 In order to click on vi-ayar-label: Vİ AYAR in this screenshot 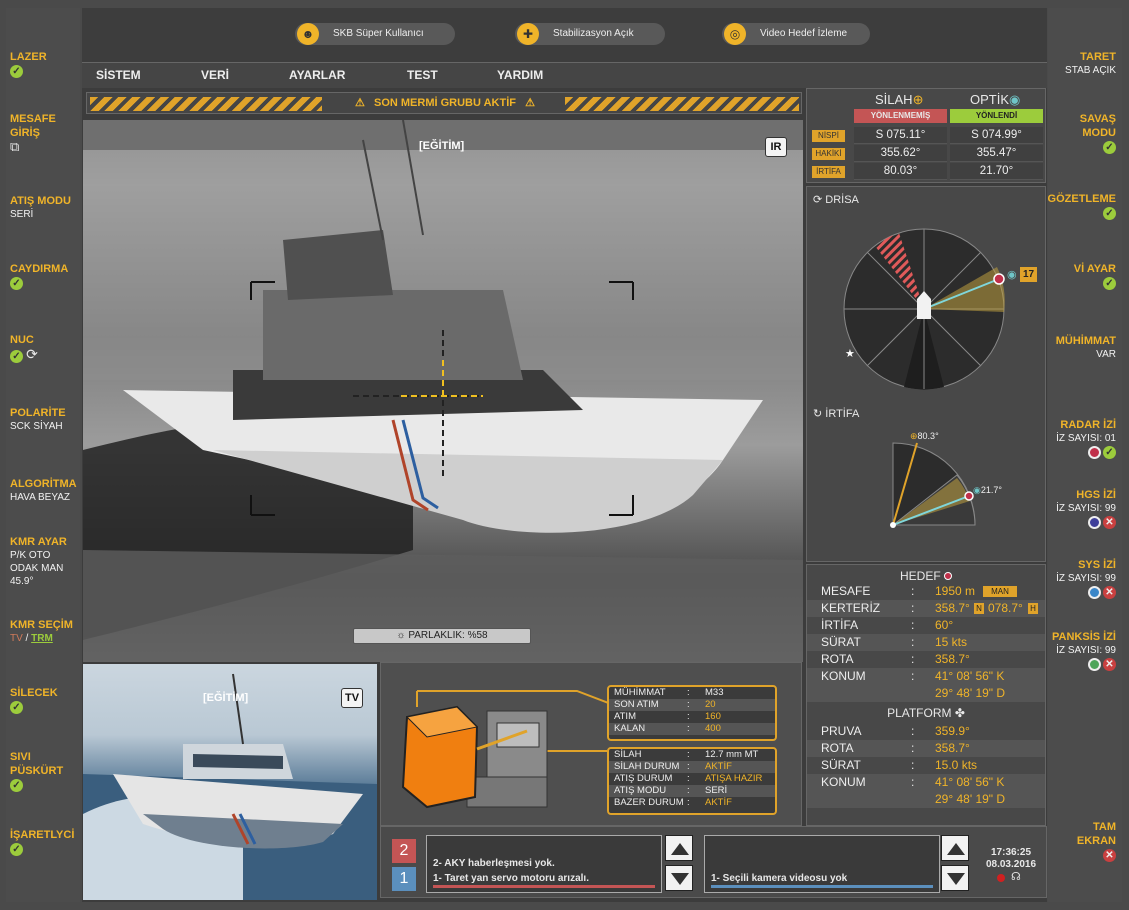, I will do `click(1094, 269)`.